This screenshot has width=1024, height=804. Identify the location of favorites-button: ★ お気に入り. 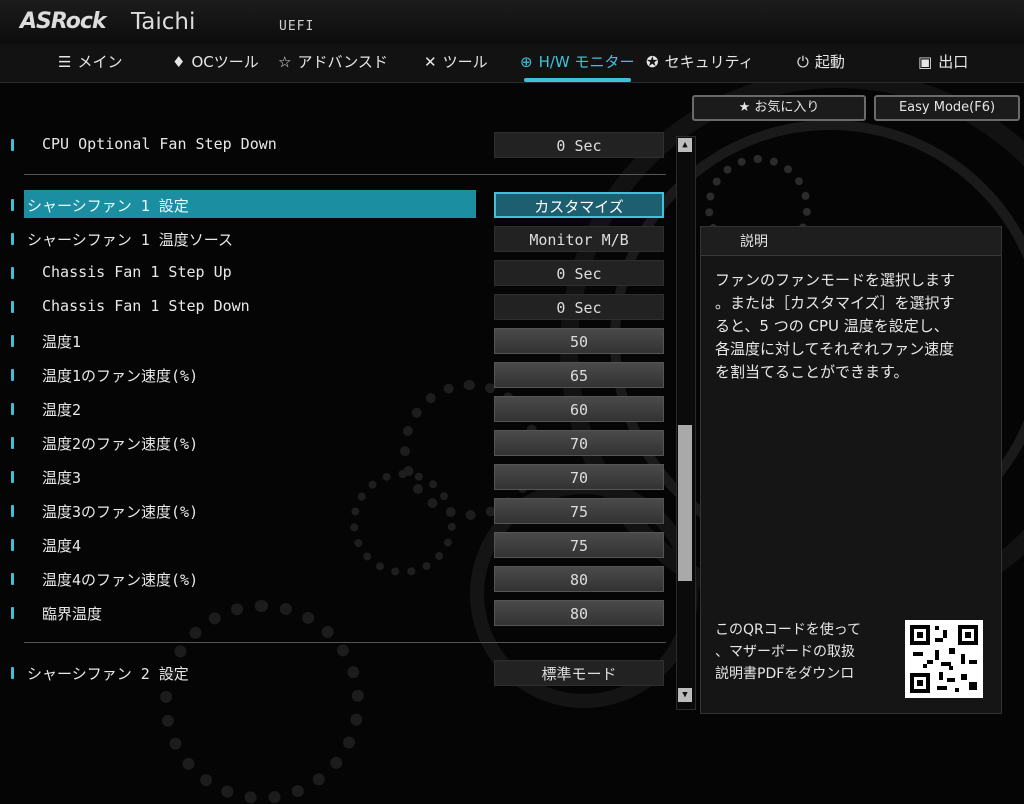
(779, 108).